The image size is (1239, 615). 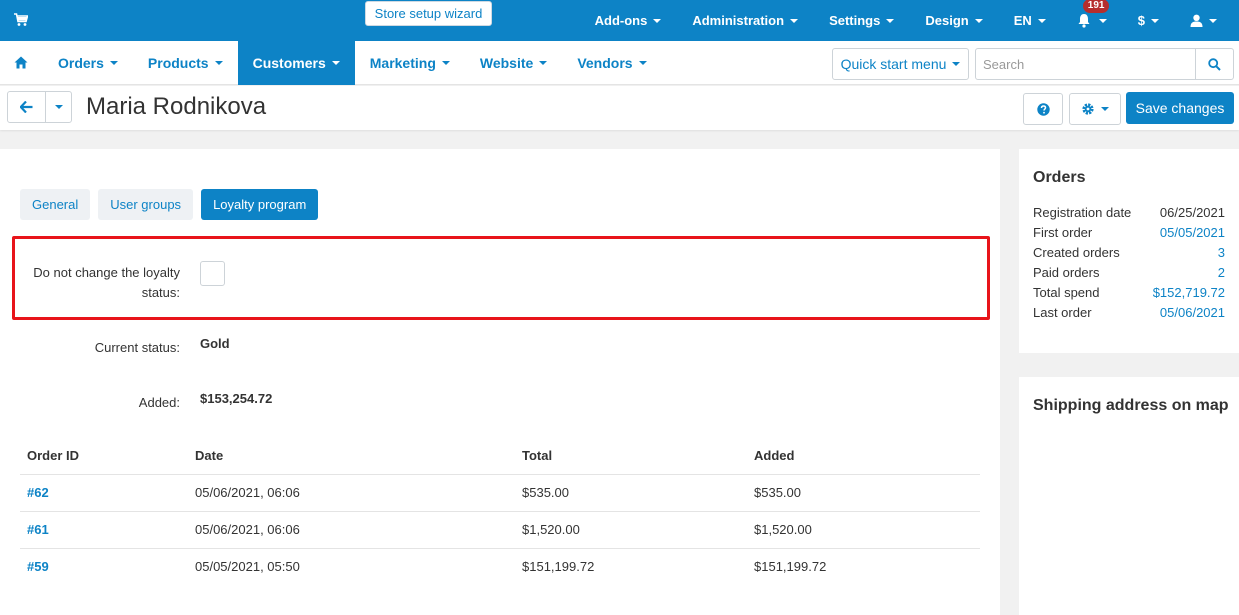 I want to click on back-dropdown-toggle, so click(x=58, y=107).